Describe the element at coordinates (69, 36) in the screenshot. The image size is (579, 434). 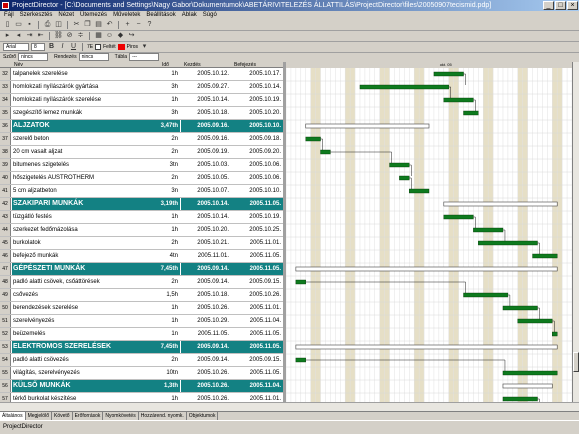
I see `unlink-tasks-icon: ⊘` at that location.